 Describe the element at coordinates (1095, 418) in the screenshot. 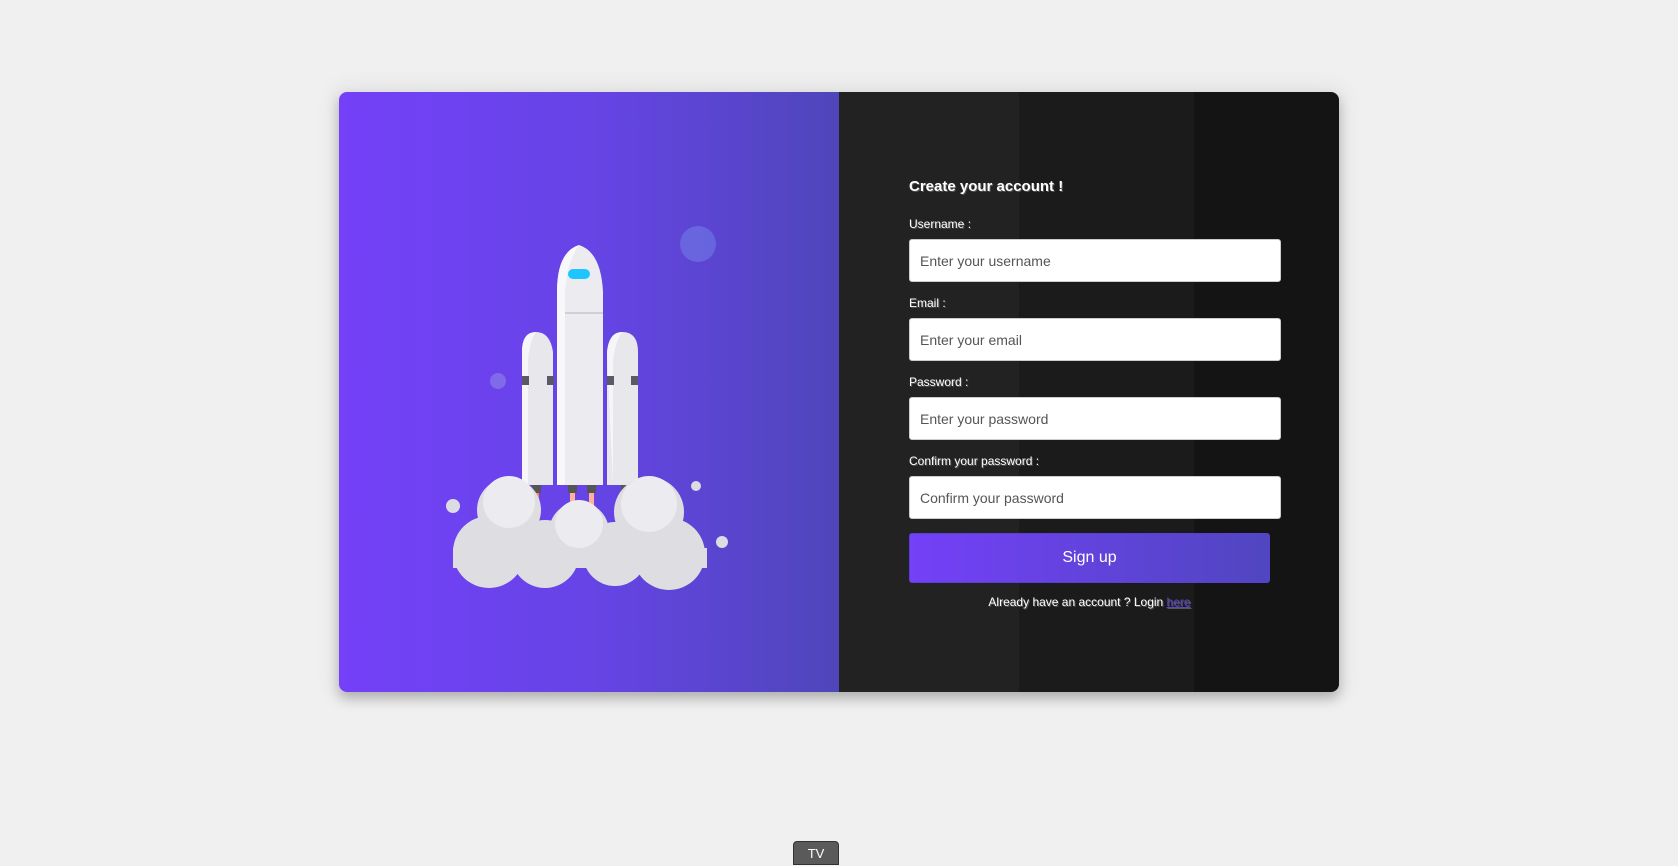

I see `password-input` at that location.